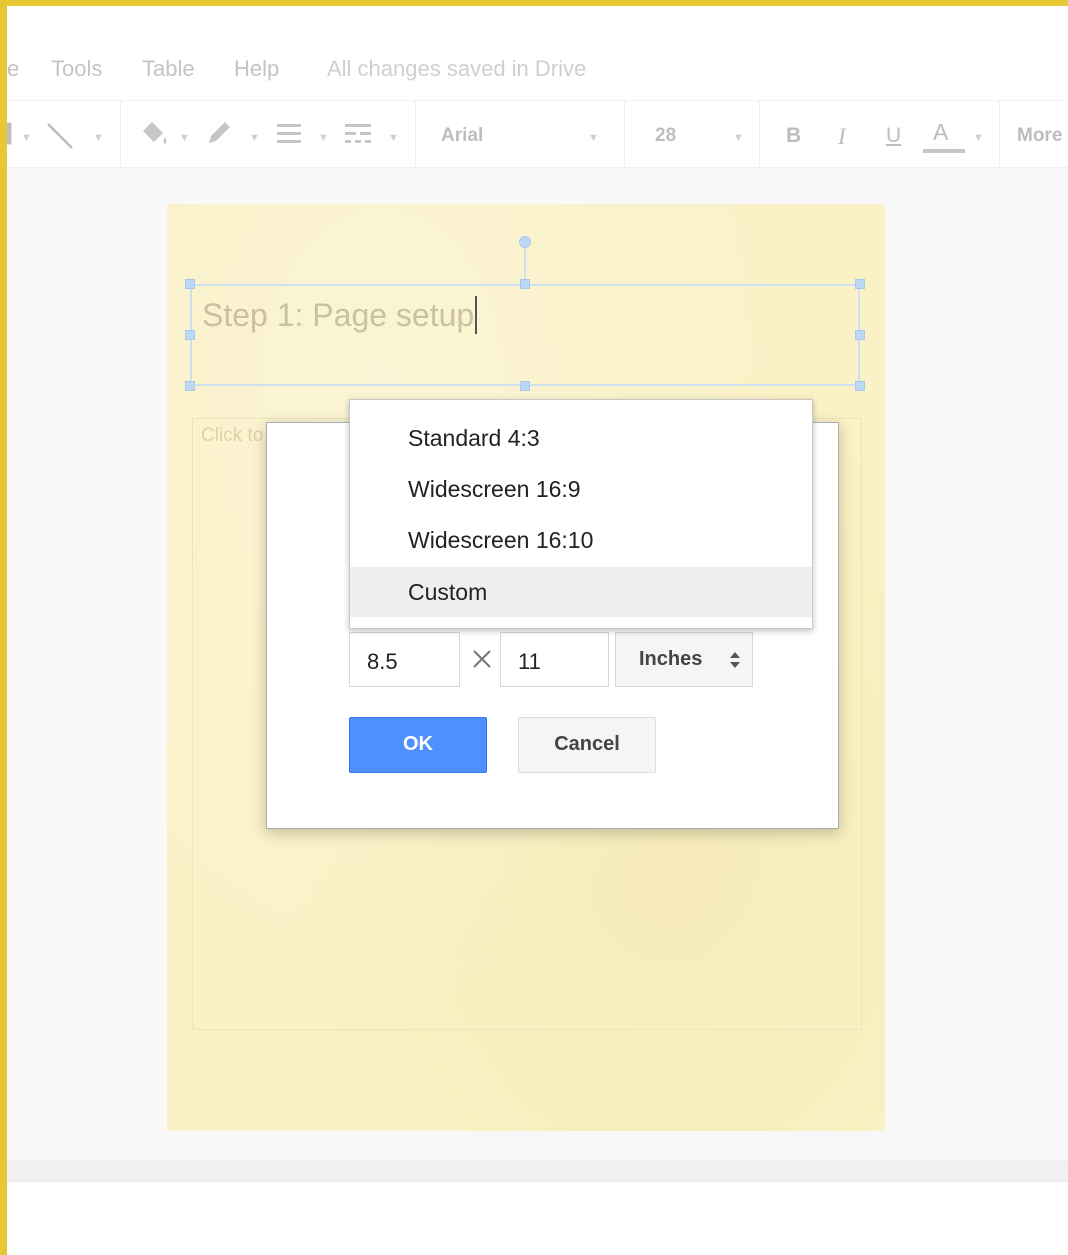  I want to click on italic-button: I, so click(842, 137).